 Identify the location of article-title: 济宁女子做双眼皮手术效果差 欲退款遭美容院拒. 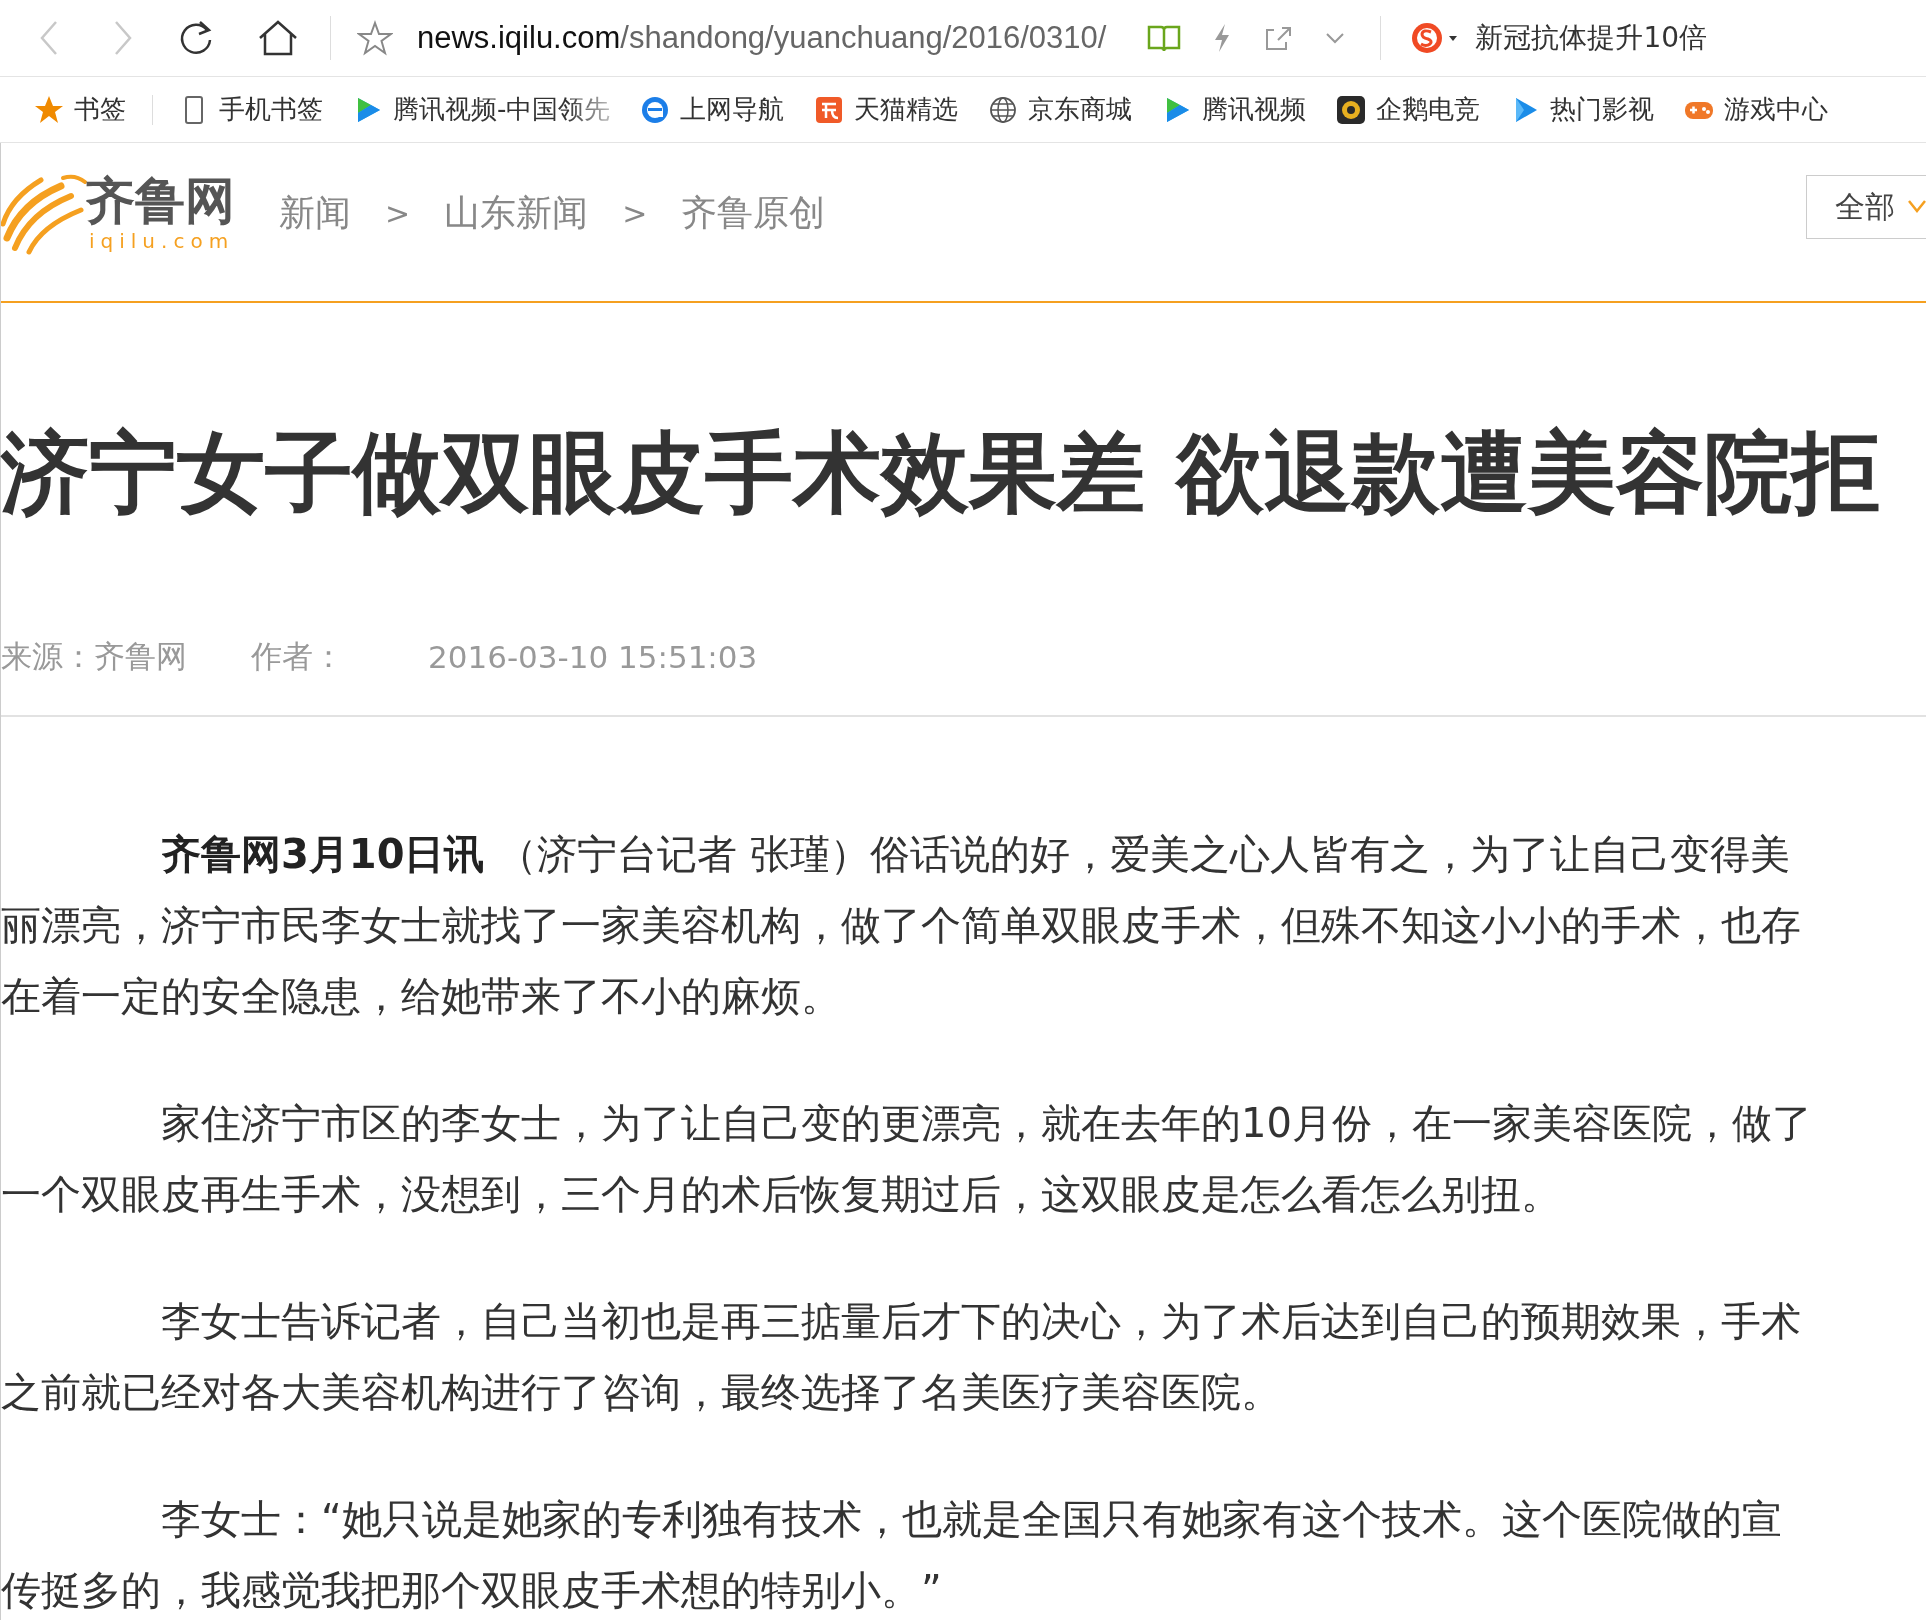
(941, 473).